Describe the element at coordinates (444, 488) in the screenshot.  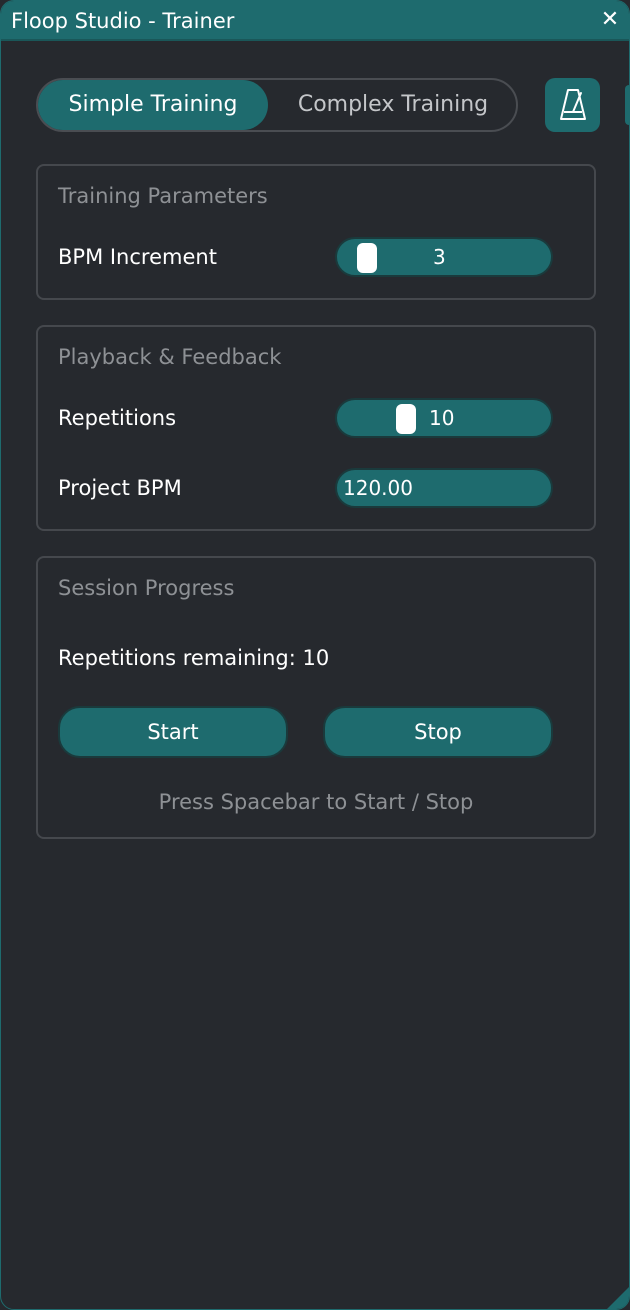
I see `project-bpm-field: 120.00` at that location.